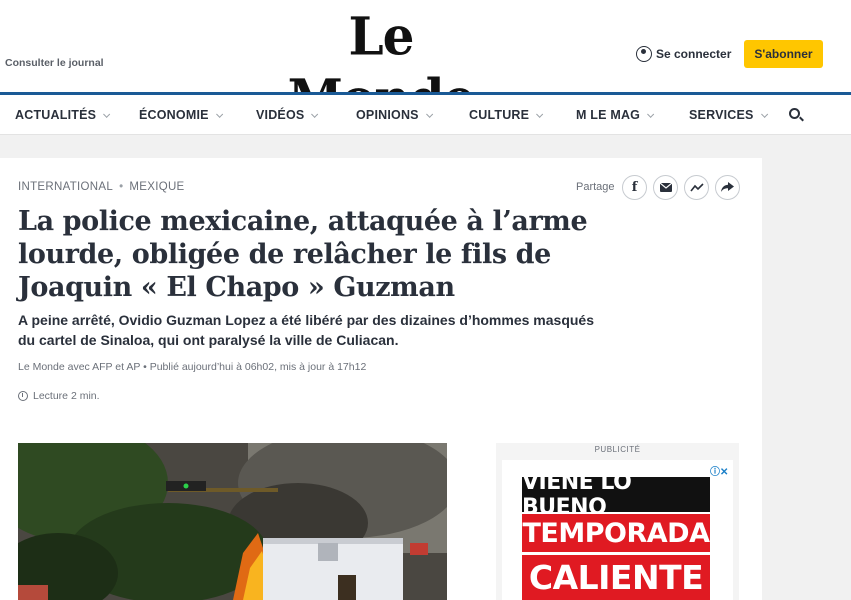 The image size is (851, 600). I want to click on ad-choices-icon: ⓘ✕, so click(719, 470).